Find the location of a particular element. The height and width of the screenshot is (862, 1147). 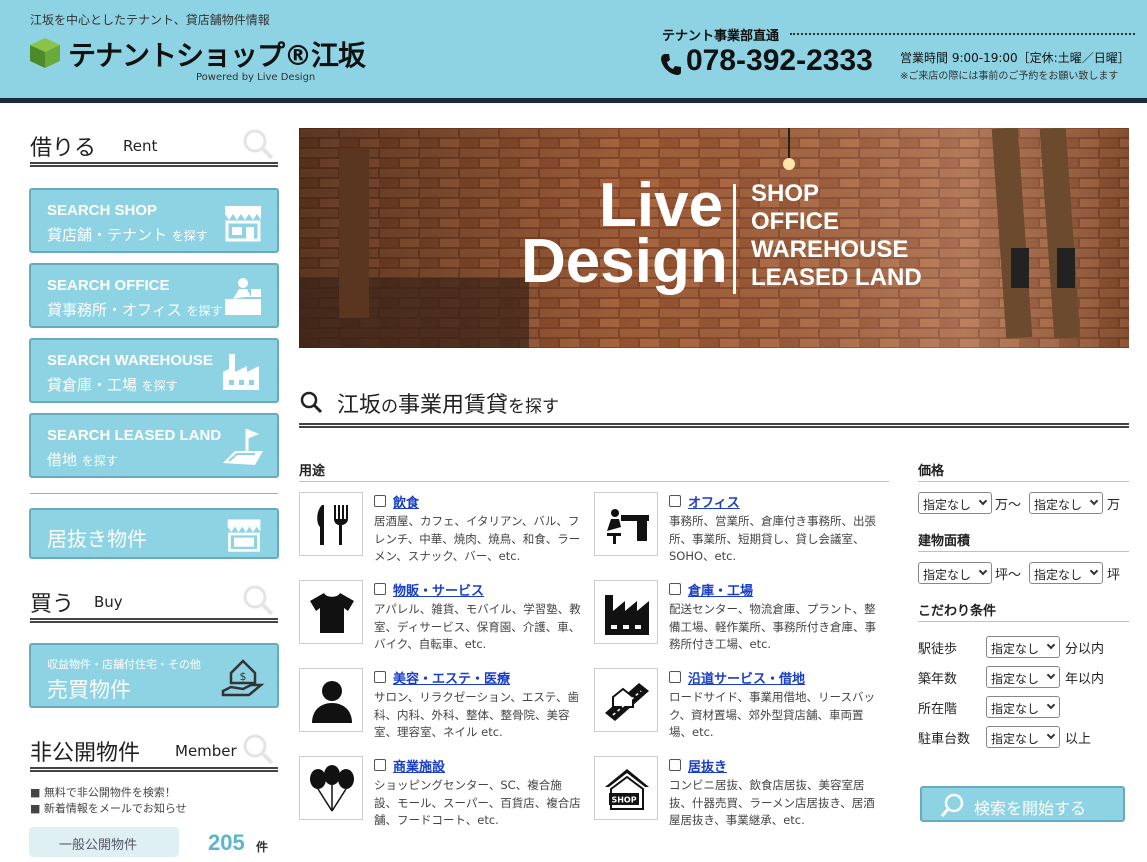

phone-icon is located at coordinates (671, 64).